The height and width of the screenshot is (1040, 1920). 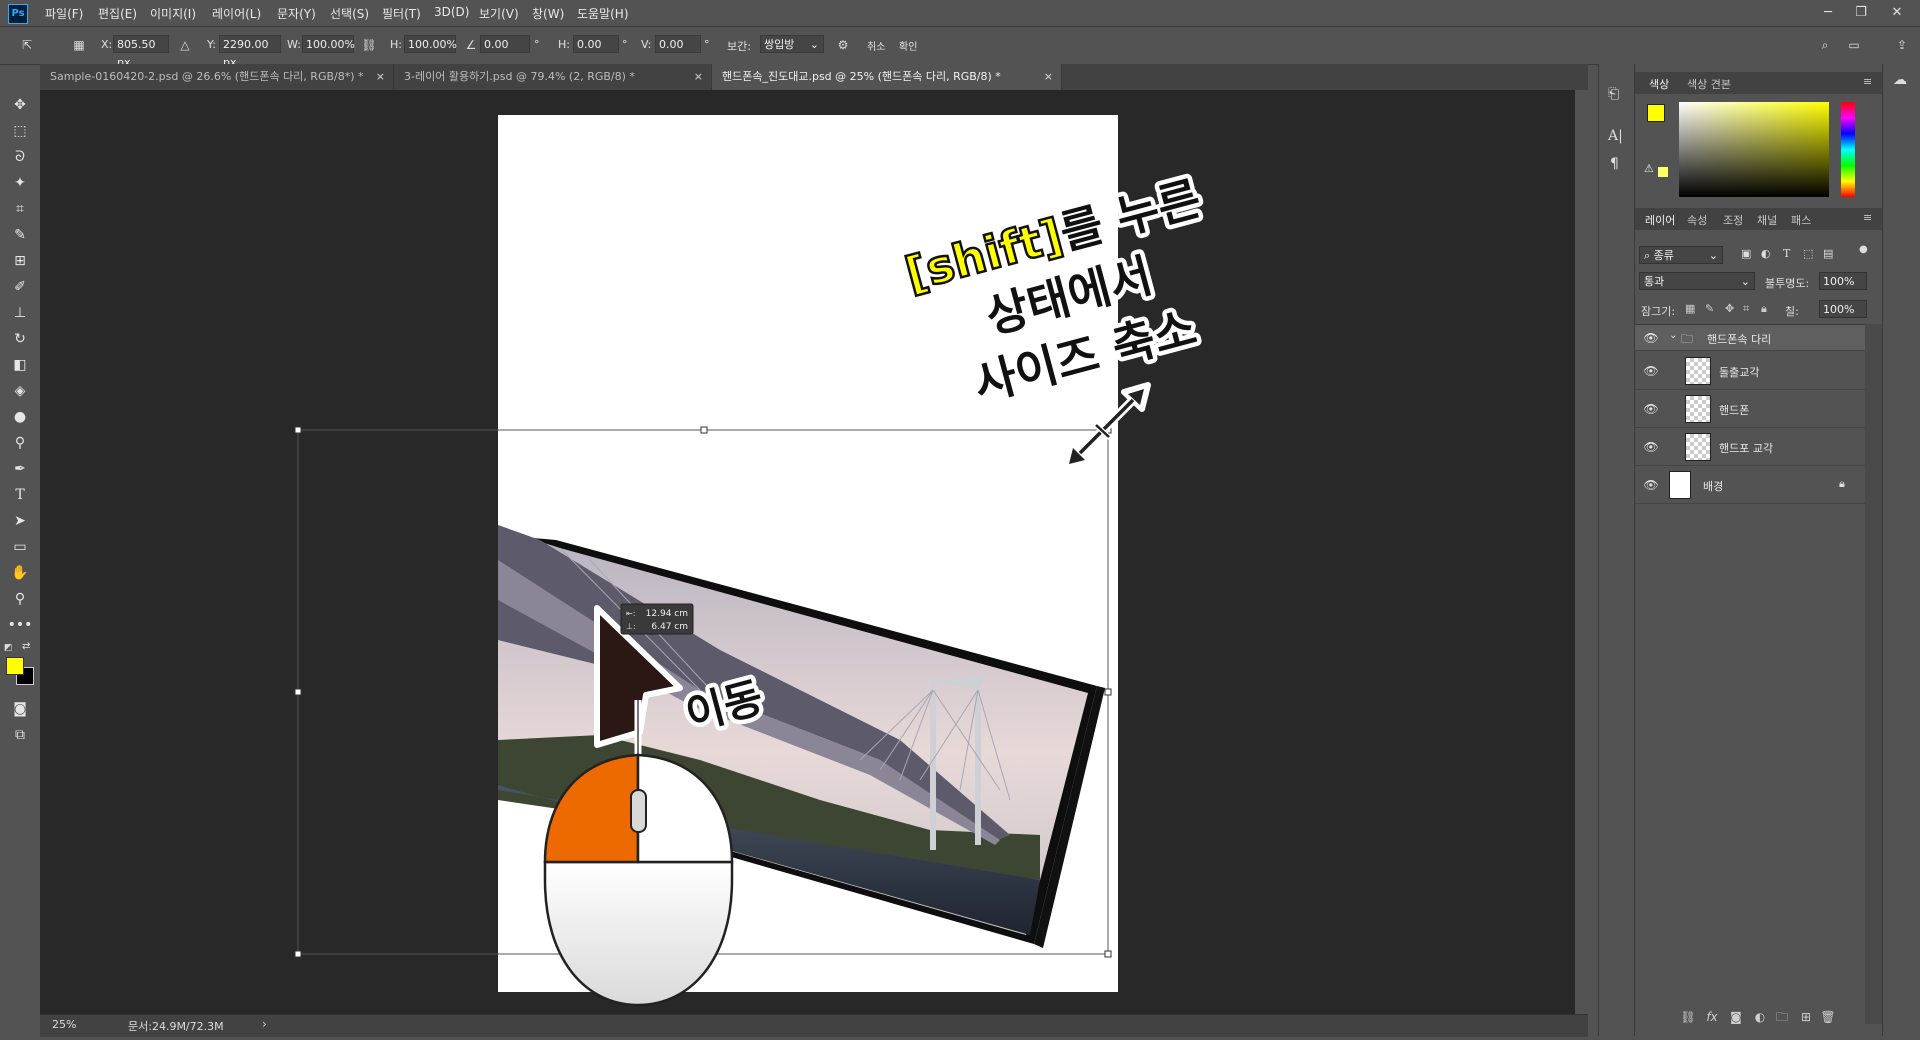 I want to click on hue-slider, so click(x=1848, y=149).